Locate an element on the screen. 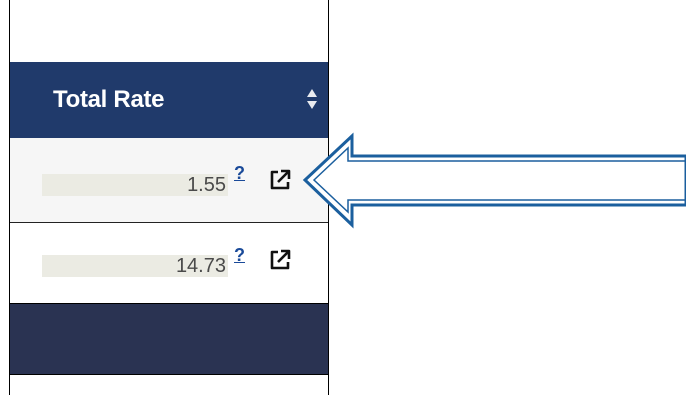 The width and height of the screenshot is (686, 395). column-header: Total Rate is located at coordinates (169, 100).